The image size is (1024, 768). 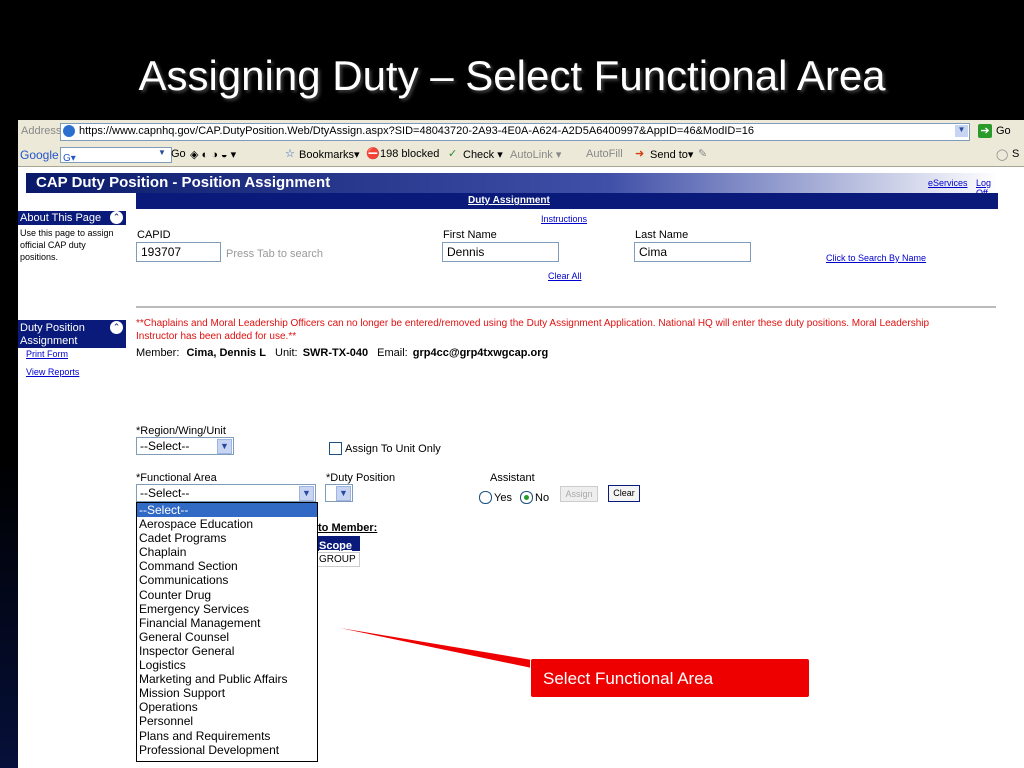 I want to click on callout-arrow, so click(x=436, y=648).